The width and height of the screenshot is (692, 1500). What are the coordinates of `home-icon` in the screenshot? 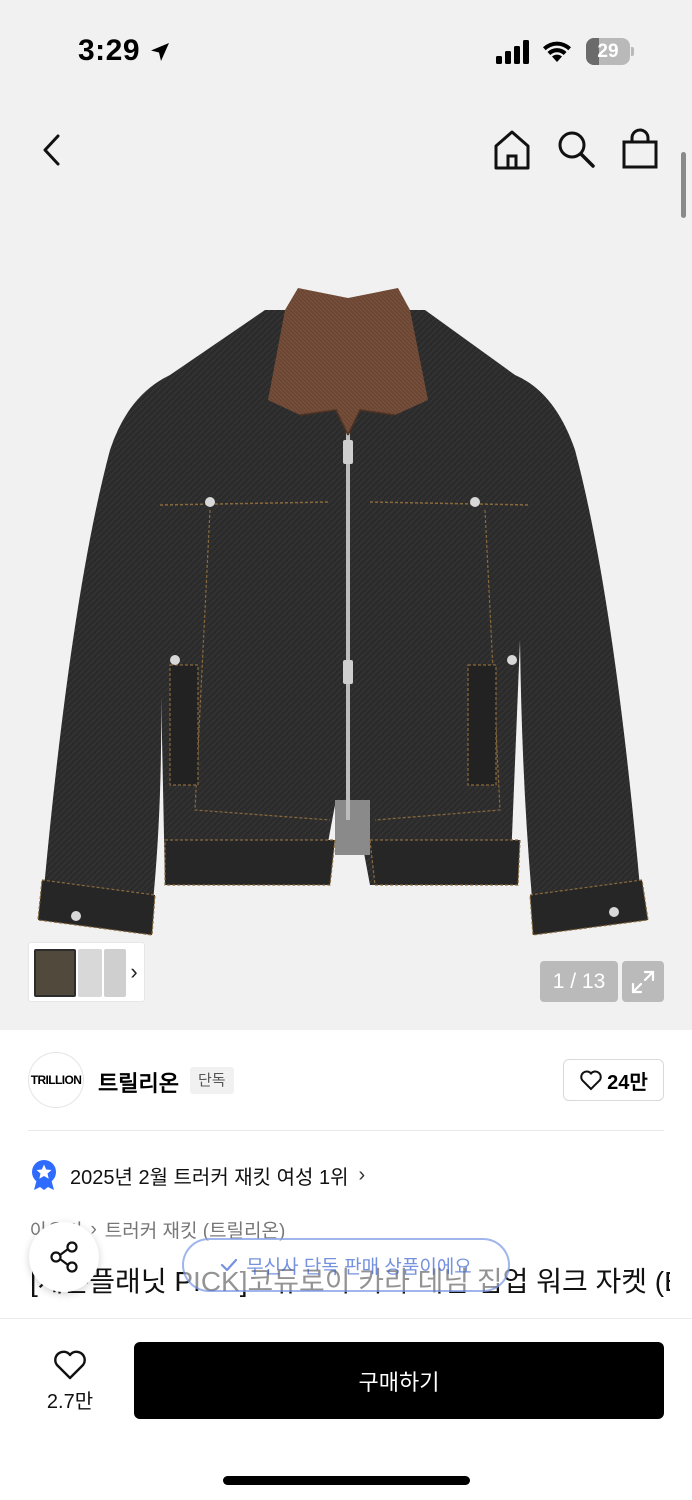 It's located at (512, 150).